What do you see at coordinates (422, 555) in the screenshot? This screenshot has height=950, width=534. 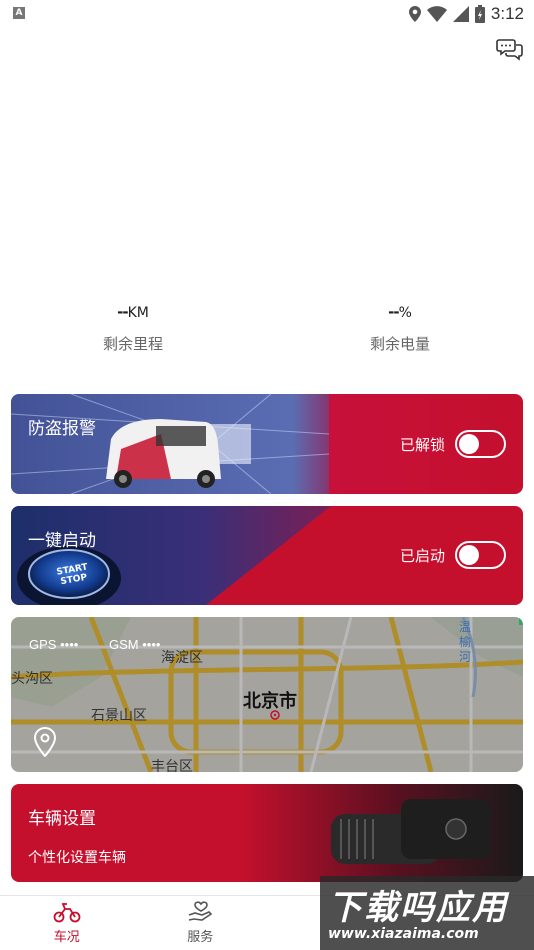 I see `one-key-start-status: 已启动` at bounding box center [422, 555].